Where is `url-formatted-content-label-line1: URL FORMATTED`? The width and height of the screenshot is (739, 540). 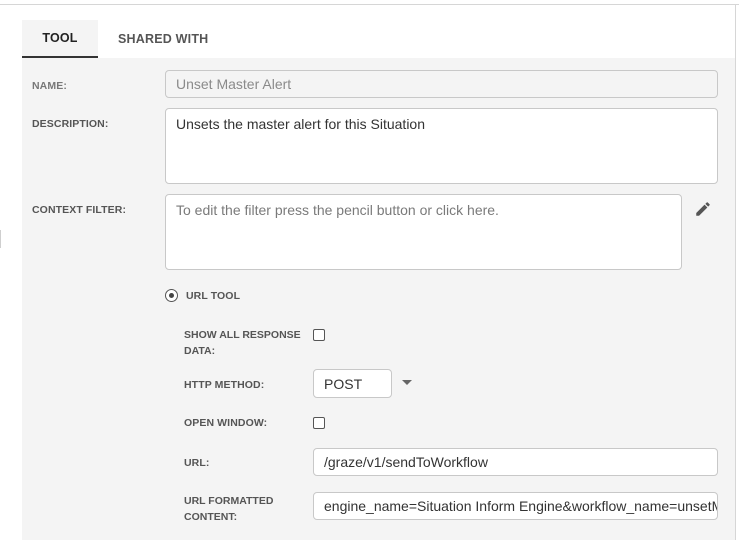
url-formatted-content-label-line1: URL FORMATTED is located at coordinates (229, 501).